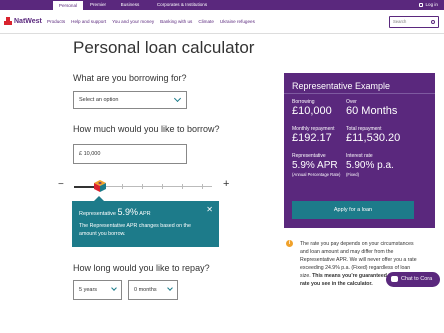  I want to click on tab-business: Business, so click(130, 5).